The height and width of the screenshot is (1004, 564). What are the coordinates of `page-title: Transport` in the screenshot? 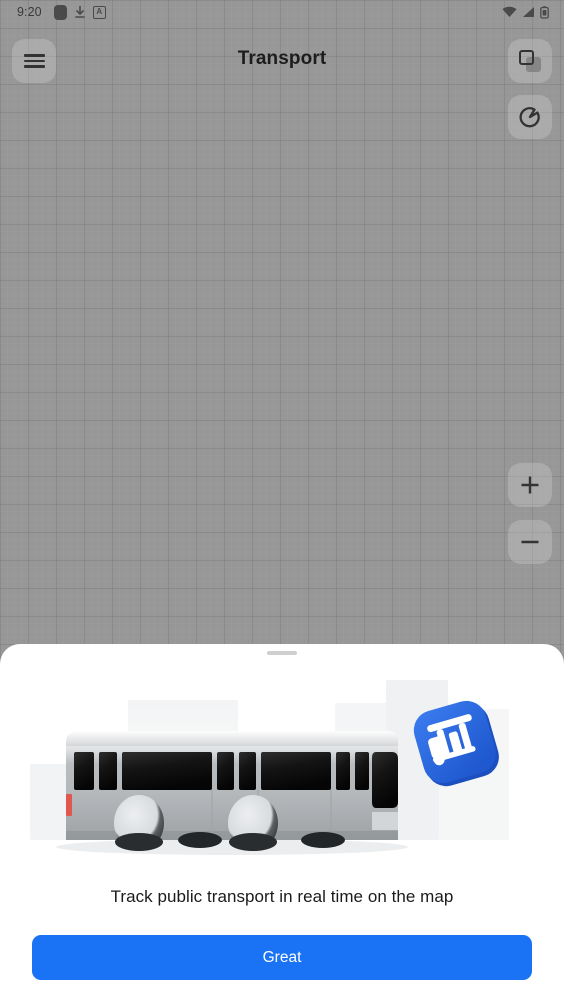 It's located at (282, 58).